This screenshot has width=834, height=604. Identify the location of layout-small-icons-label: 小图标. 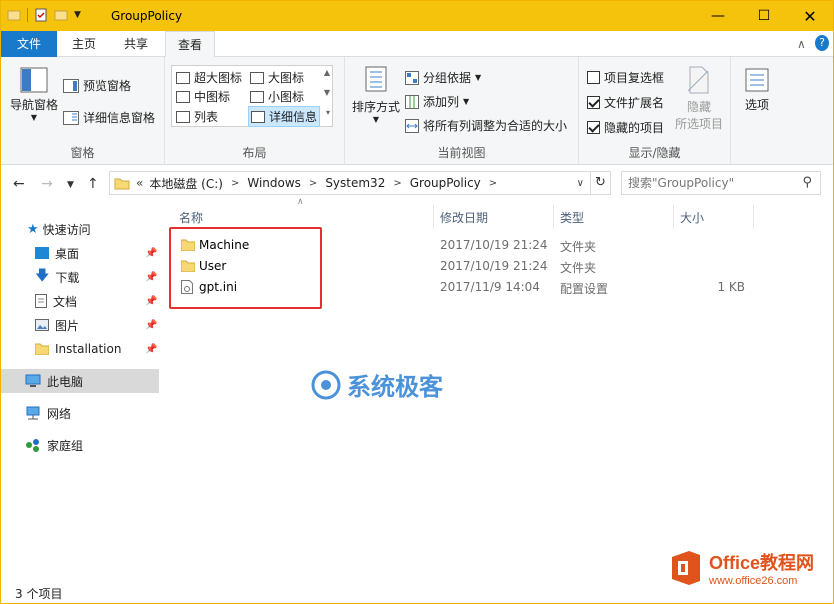
(286, 97).